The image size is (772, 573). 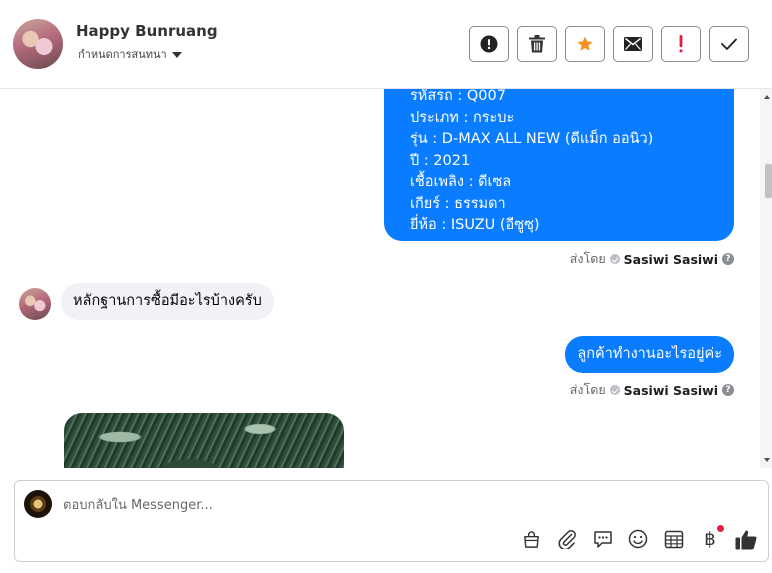 I want to click on contact-name: Happy Bunruang, so click(x=147, y=31).